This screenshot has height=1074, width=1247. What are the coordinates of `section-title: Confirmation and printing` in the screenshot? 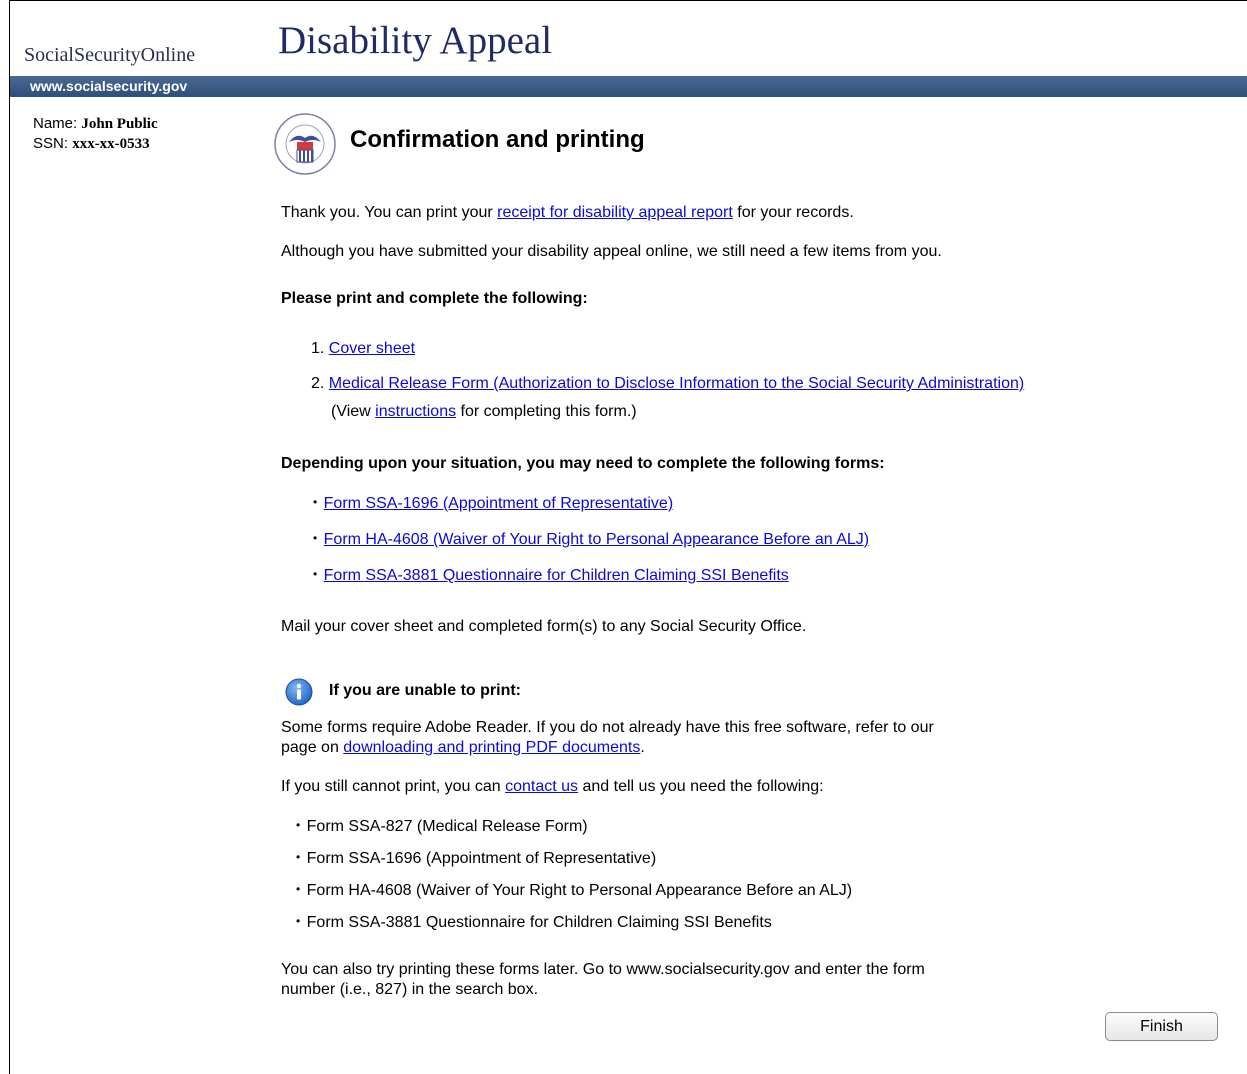 It's located at (497, 139).